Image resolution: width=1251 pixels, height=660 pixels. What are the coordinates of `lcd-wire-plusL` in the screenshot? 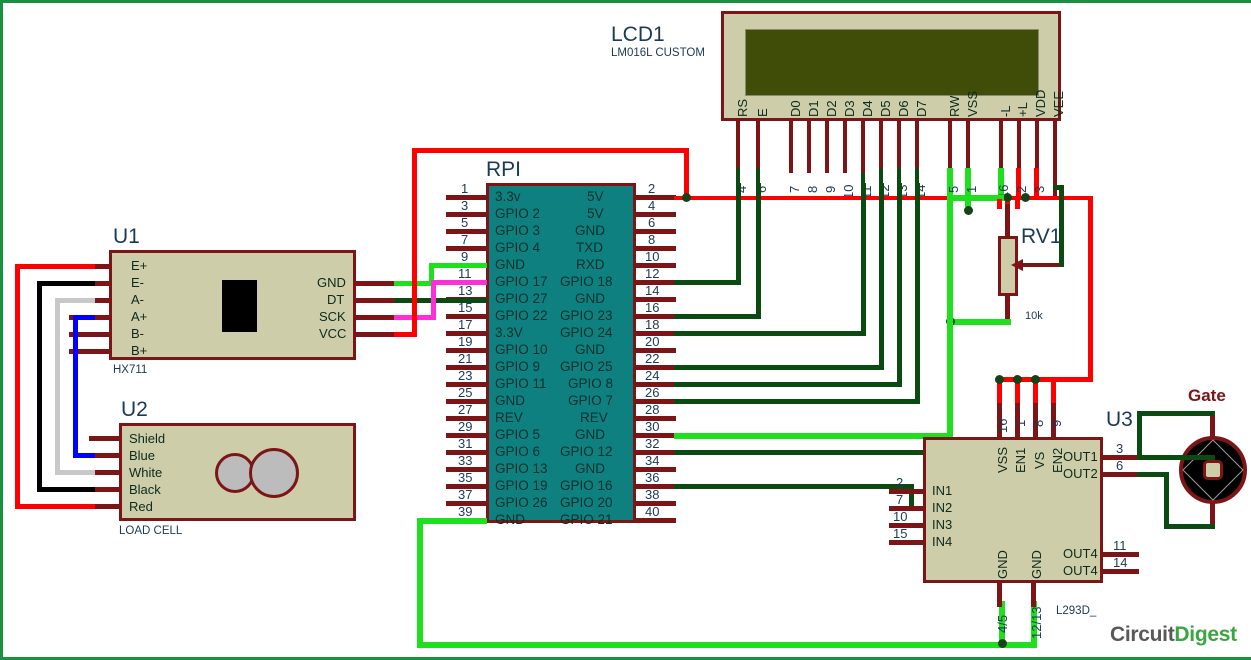 It's located at (1018, 183).